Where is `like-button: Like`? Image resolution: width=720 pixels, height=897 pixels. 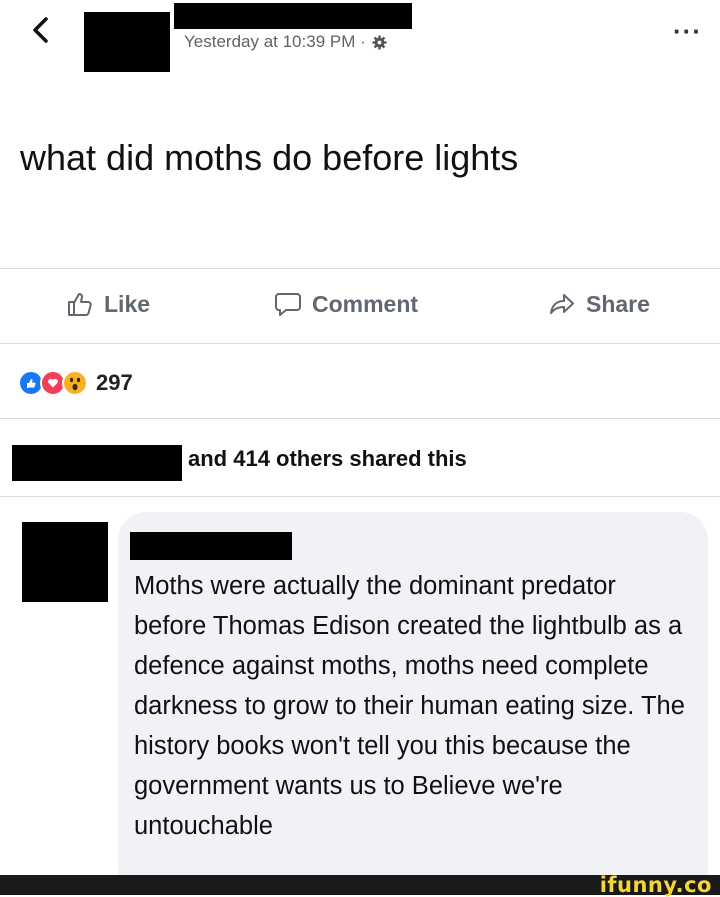 like-button: Like is located at coordinates (108, 304).